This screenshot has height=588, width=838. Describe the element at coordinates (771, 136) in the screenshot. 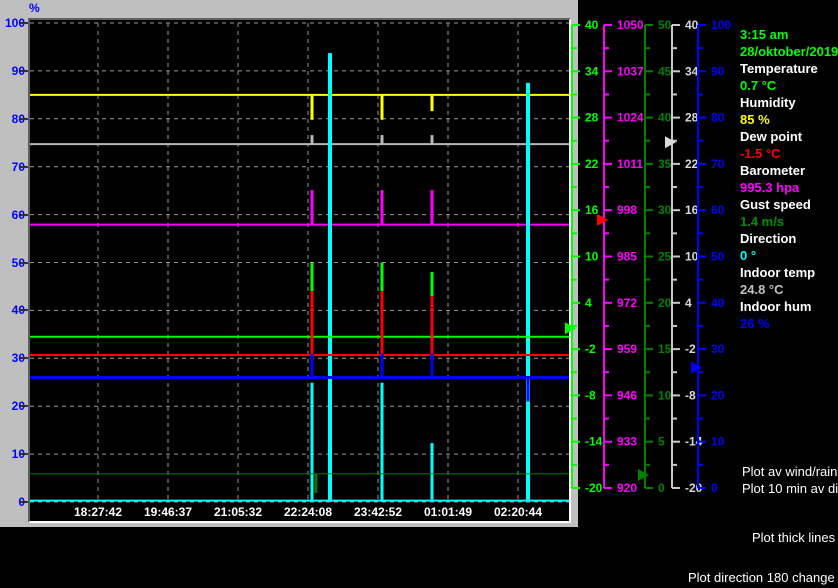

I see `readout-label-dew-point: Dew point` at that location.